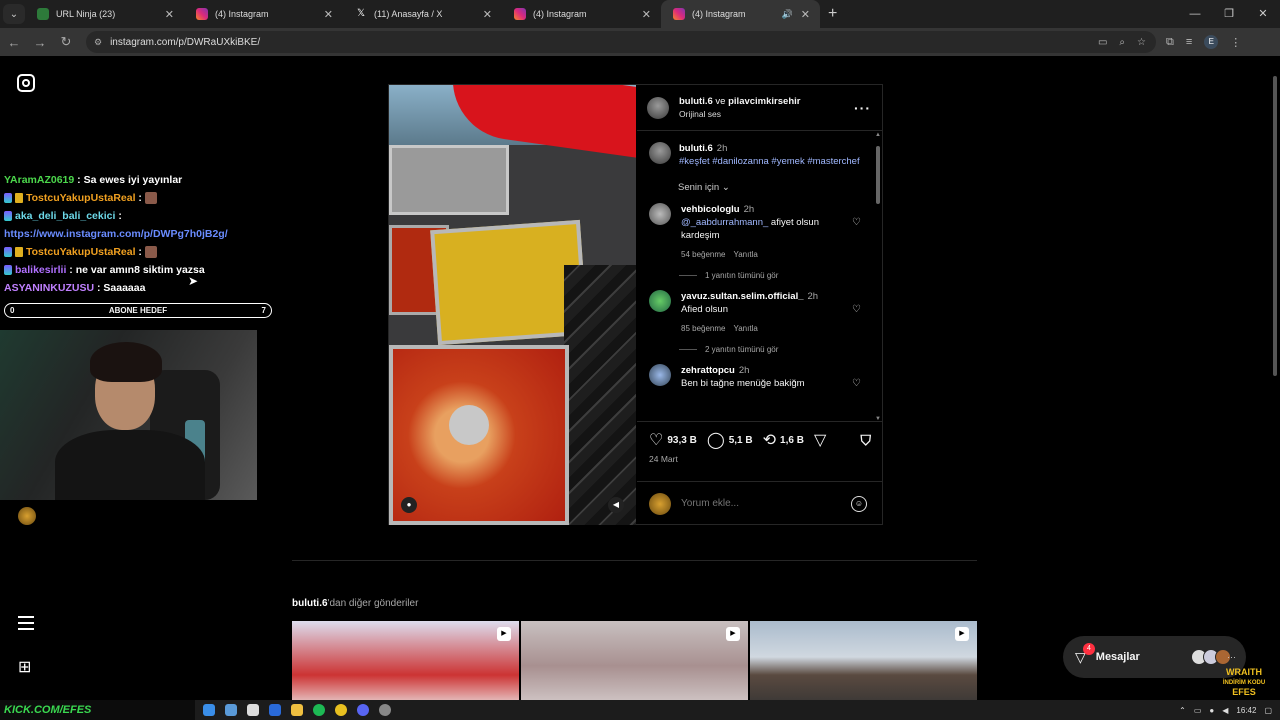  I want to click on bookmark-star-icon: ☆, so click(1141, 42).